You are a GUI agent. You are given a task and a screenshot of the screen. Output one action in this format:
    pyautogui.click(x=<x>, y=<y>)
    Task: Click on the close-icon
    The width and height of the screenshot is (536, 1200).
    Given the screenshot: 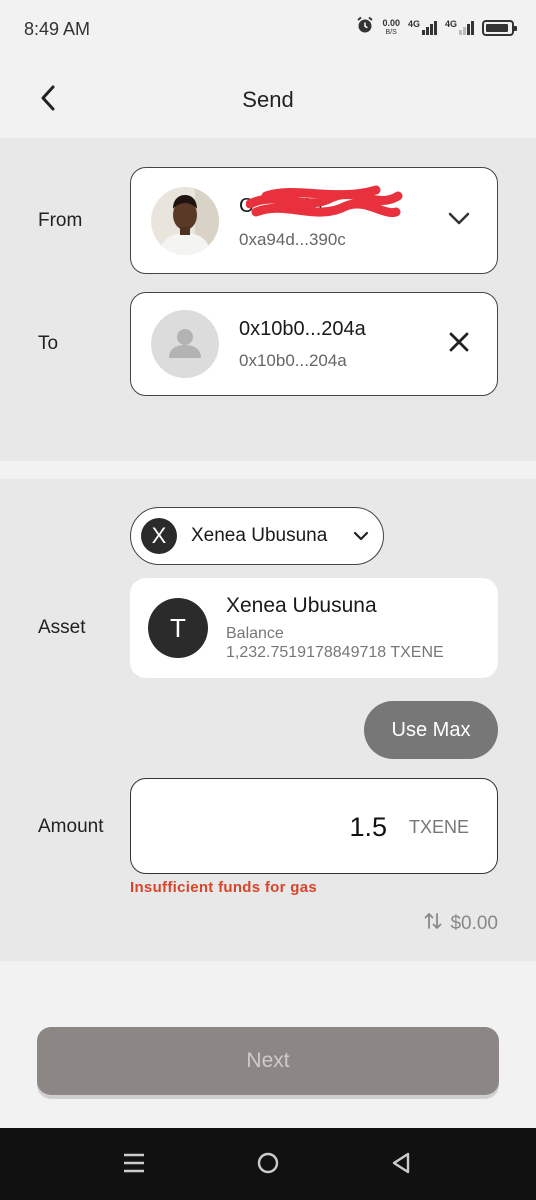 What is the action you would take?
    pyautogui.click(x=459, y=344)
    